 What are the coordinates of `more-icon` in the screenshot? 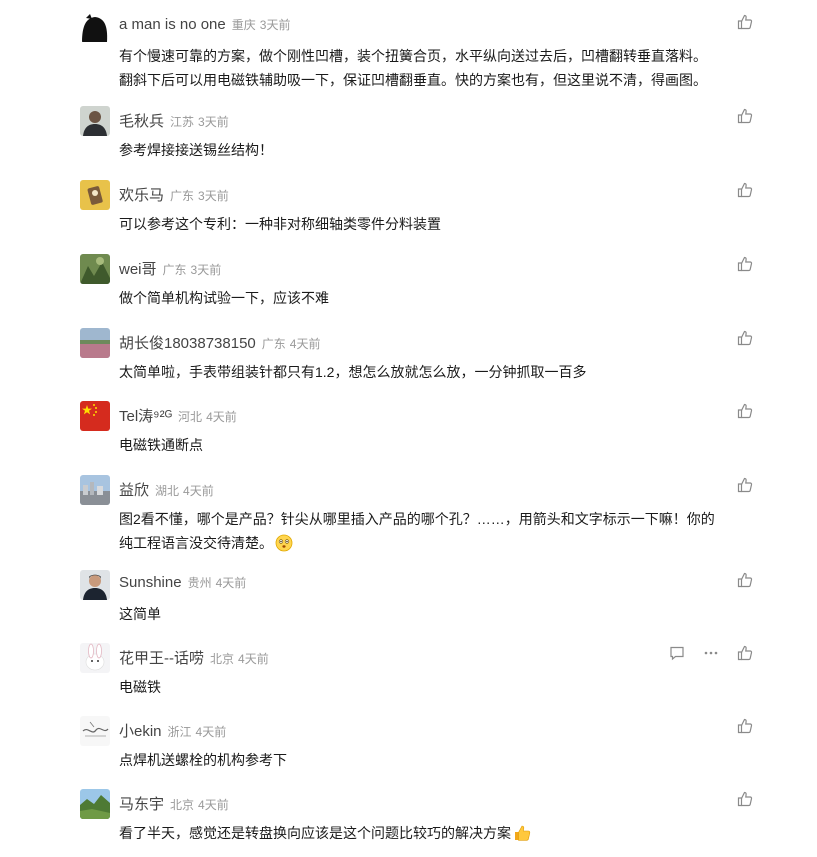 It's located at (711, 653).